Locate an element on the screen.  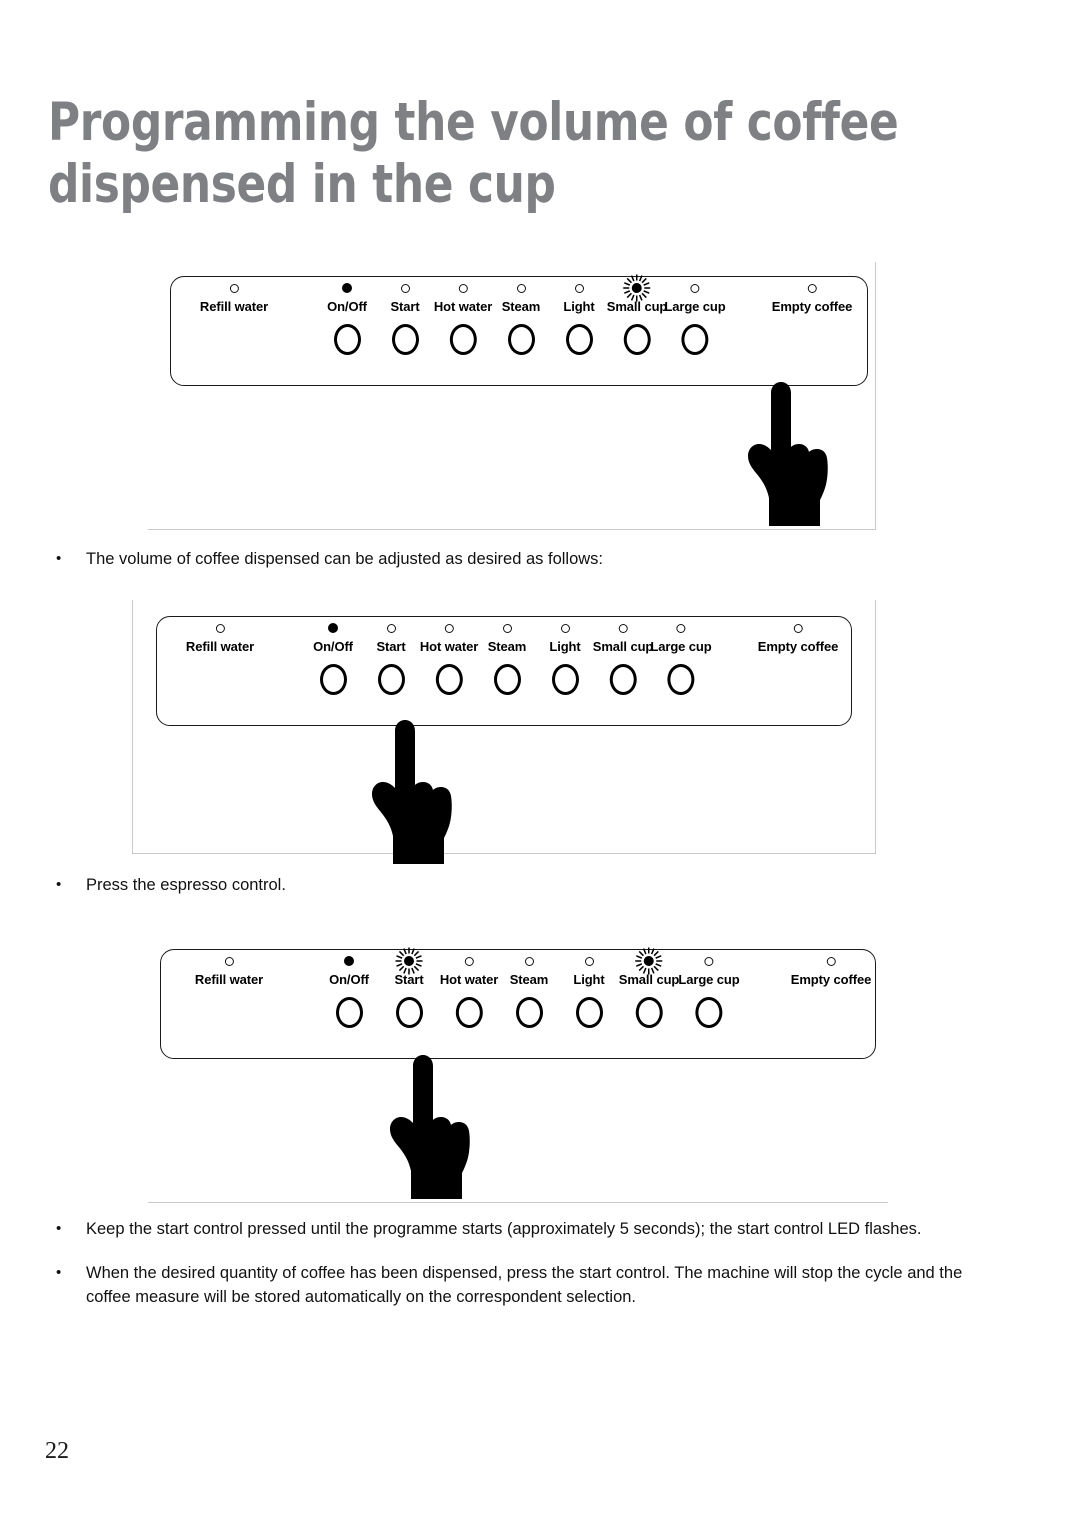
bullet-item: • Press the espresso control. is located at coordinates (498, 886).